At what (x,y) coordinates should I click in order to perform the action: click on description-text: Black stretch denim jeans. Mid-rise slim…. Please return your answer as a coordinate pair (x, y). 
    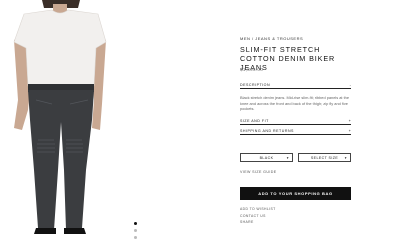
    Looking at the image, I should click on (294, 103).